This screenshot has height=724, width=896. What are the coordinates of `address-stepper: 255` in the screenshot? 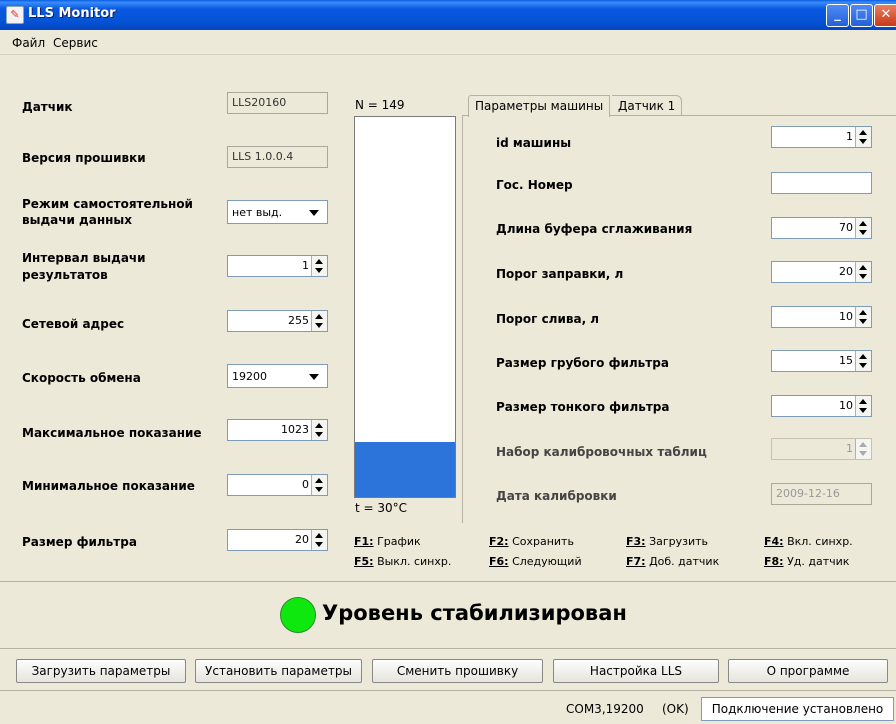 It's located at (277, 321).